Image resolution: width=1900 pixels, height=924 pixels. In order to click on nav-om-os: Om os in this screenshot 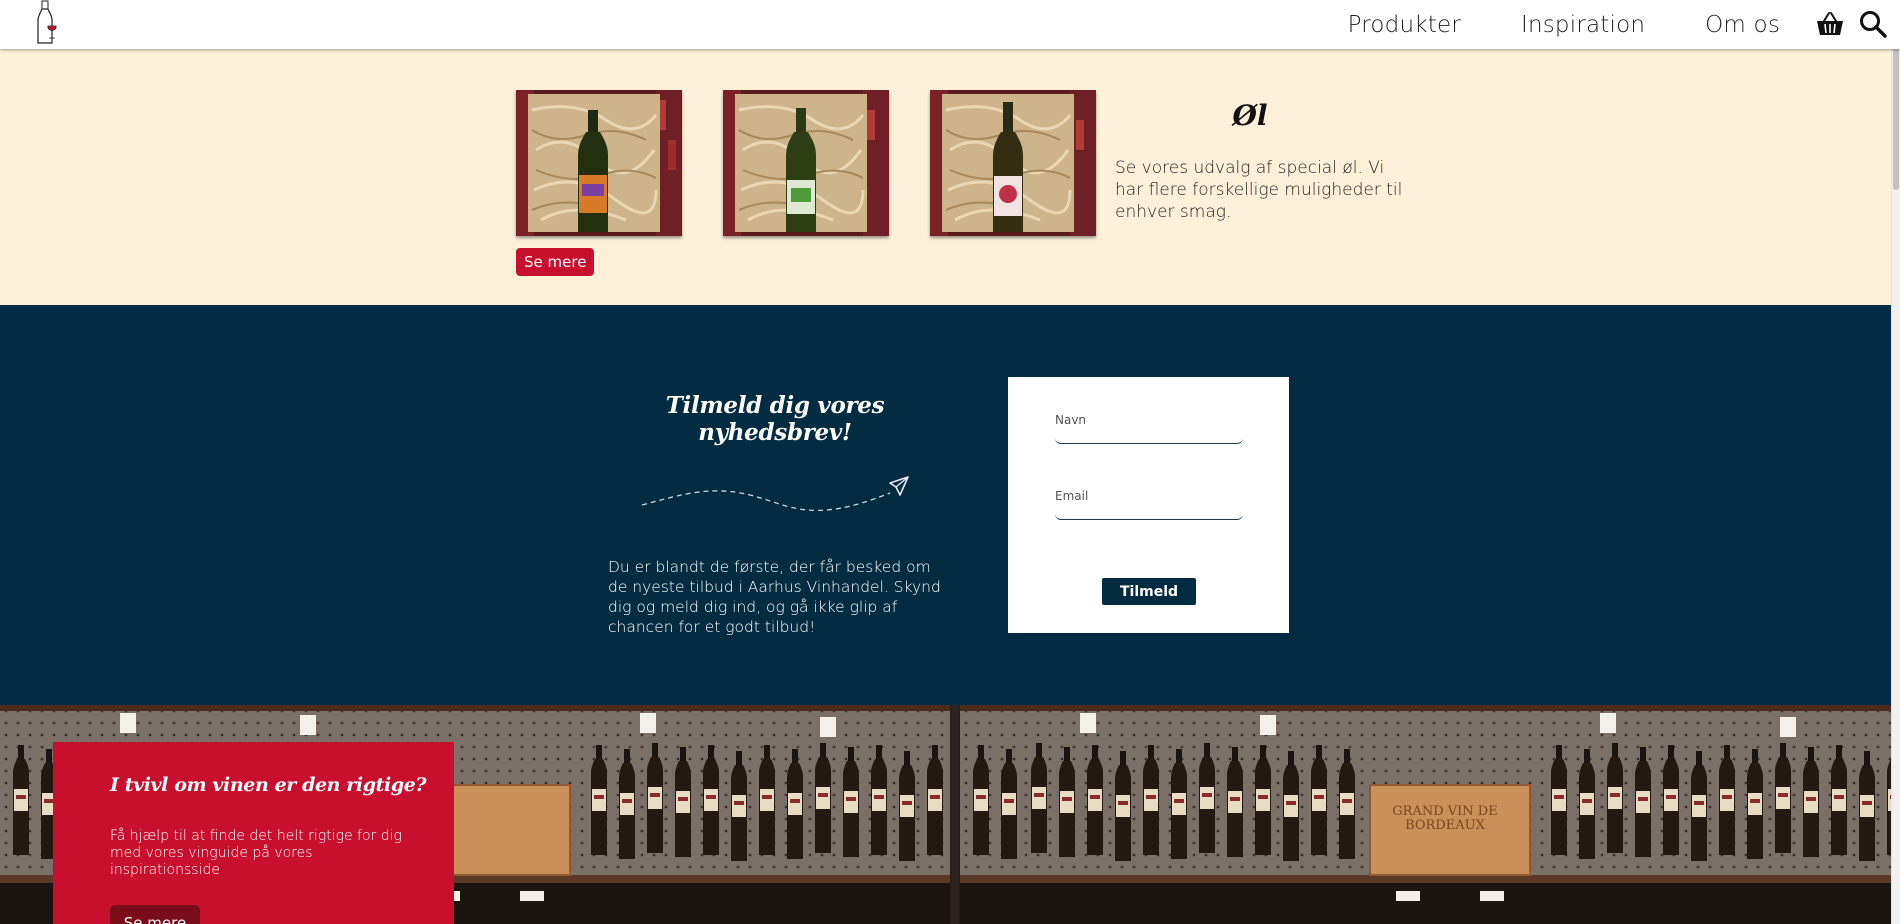, I will do `click(1742, 25)`.